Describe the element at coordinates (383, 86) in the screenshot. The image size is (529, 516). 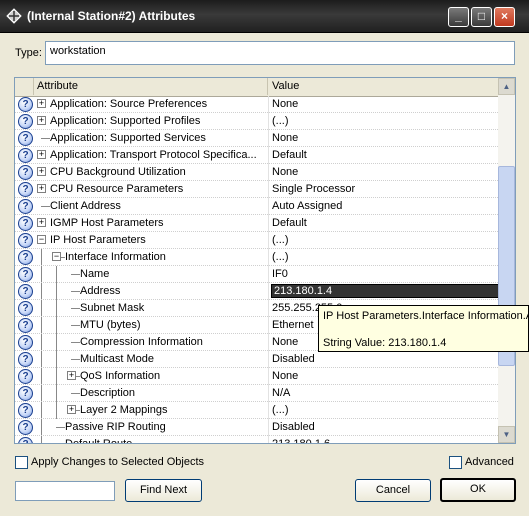
I see `value-column-header: Value` at that location.